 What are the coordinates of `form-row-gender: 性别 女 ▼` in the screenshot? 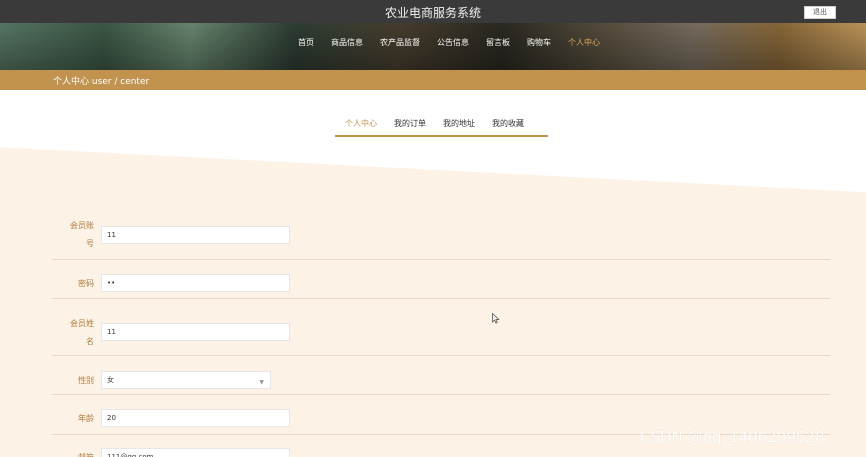 It's located at (441, 379).